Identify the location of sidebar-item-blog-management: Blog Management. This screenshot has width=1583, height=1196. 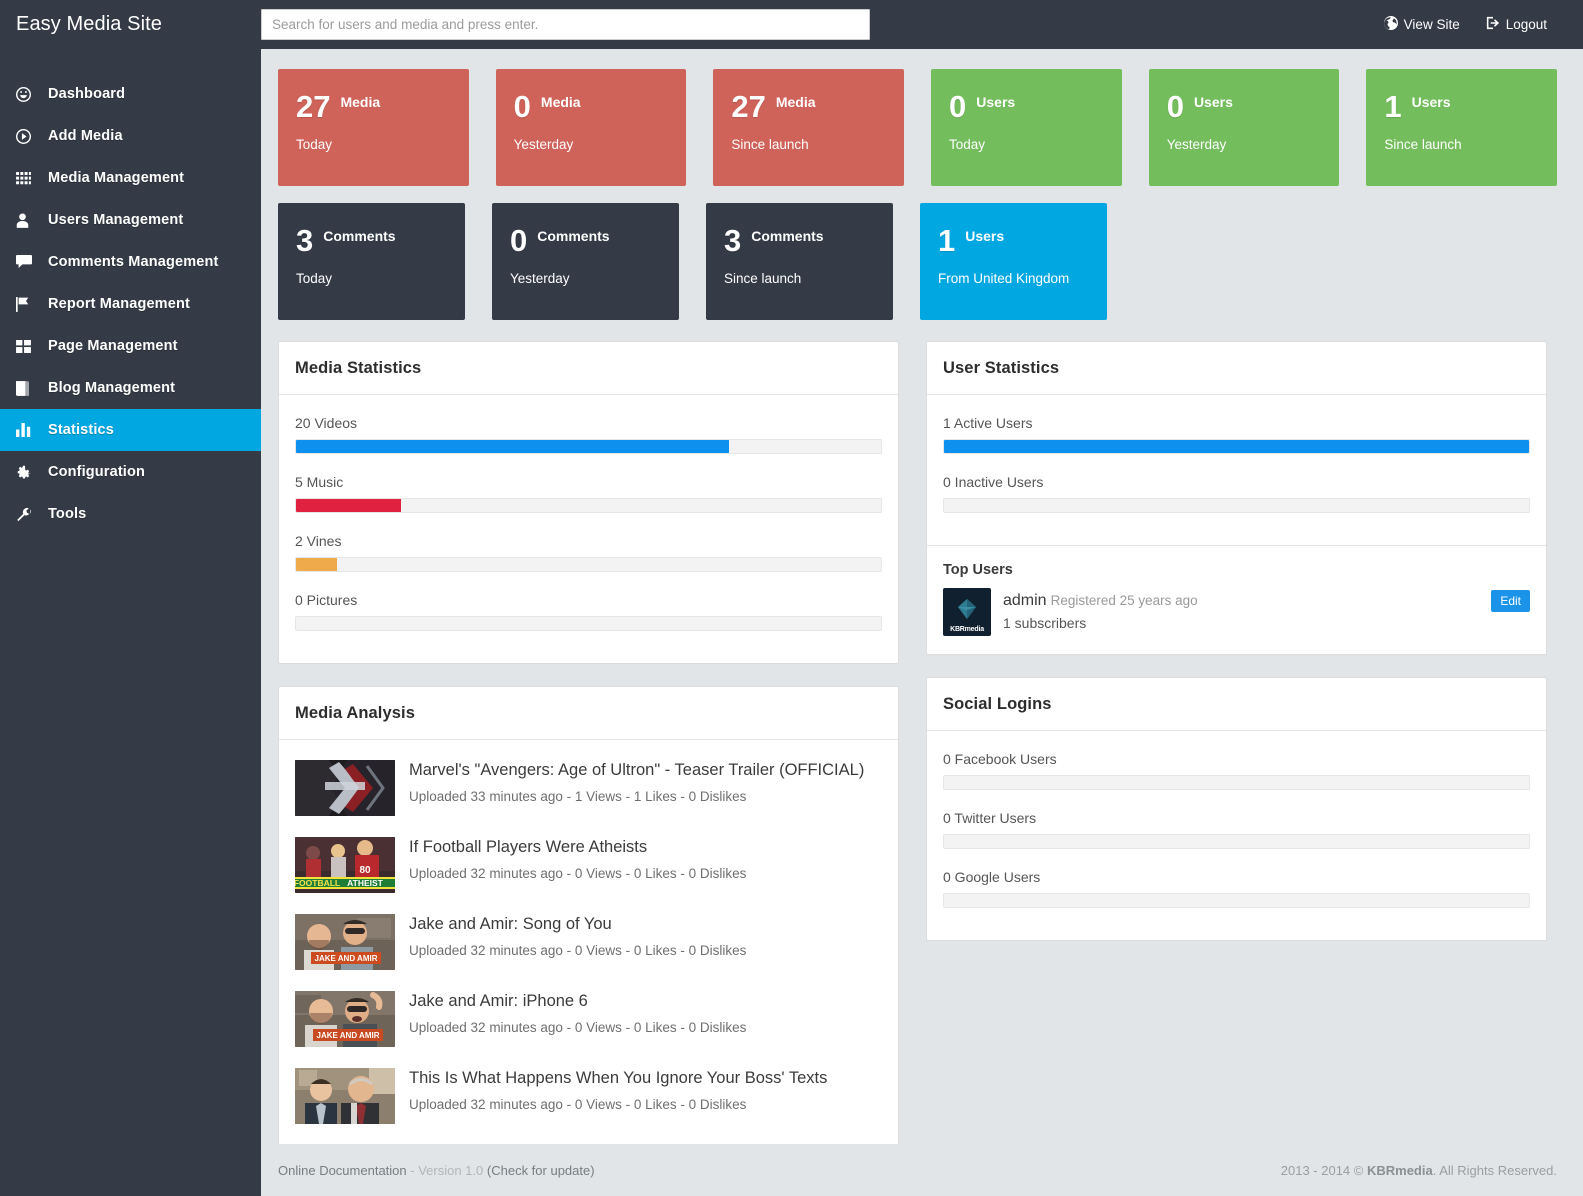
(130, 388).